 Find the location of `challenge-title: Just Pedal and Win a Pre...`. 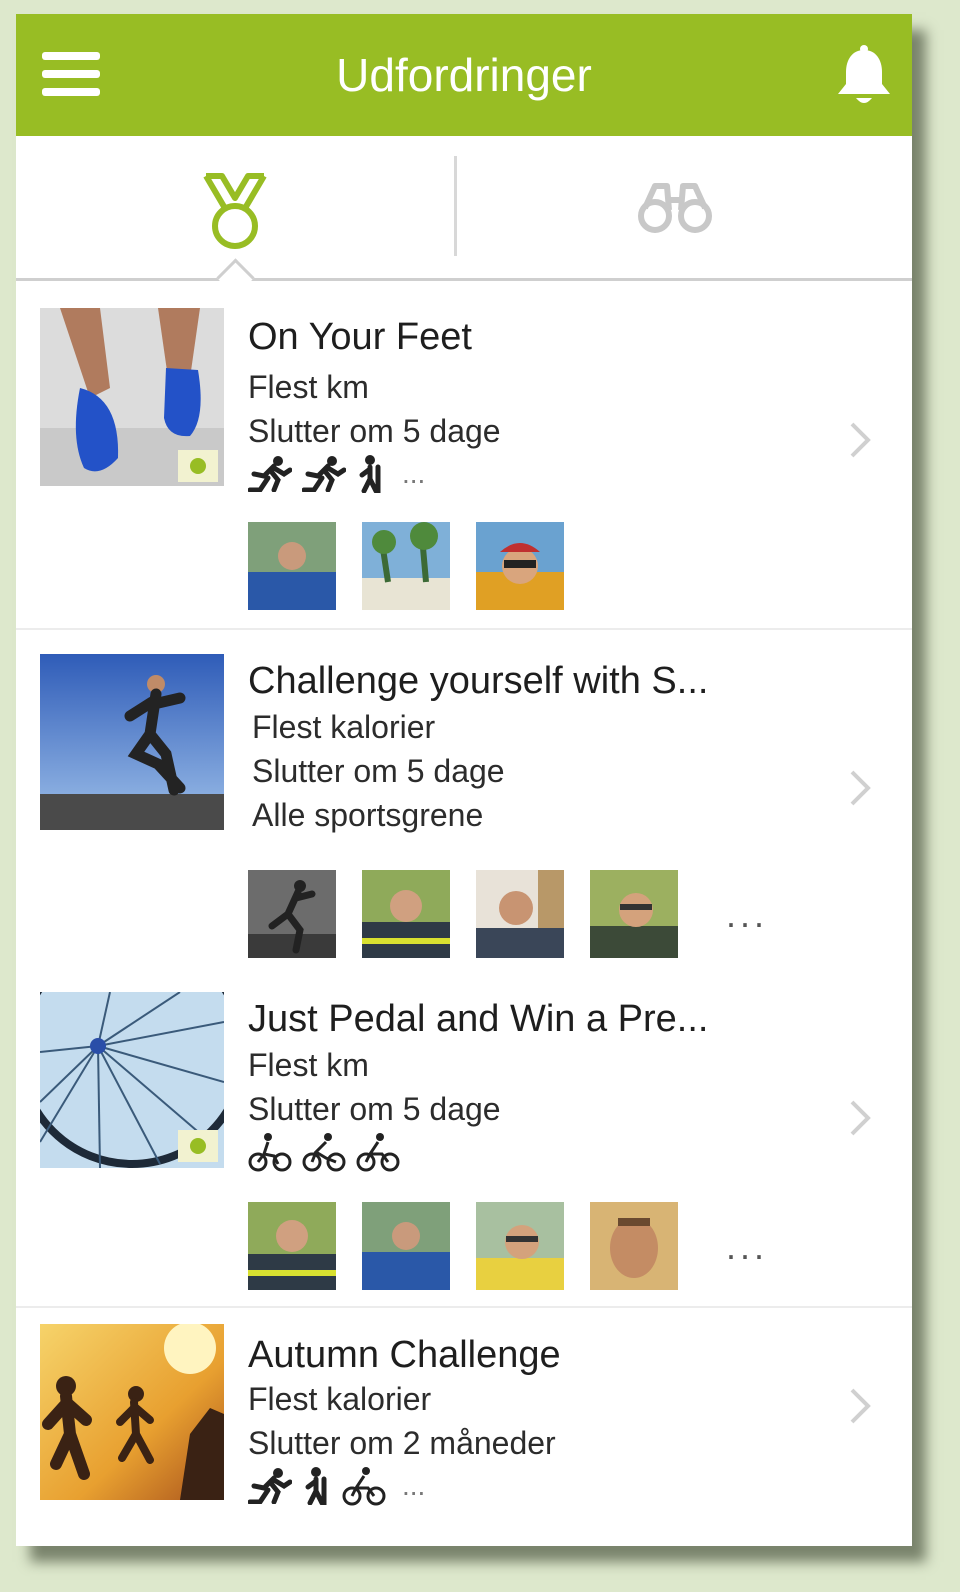

challenge-title: Just Pedal and Win a Pre... is located at coordinates (478, 1019).